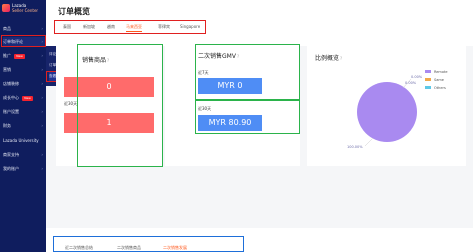 The width and height of the screenshot is (473, 252). Describe the element at coordinates (130, 27) in the screenshot. I see `highlight-country-tabs` at that location.